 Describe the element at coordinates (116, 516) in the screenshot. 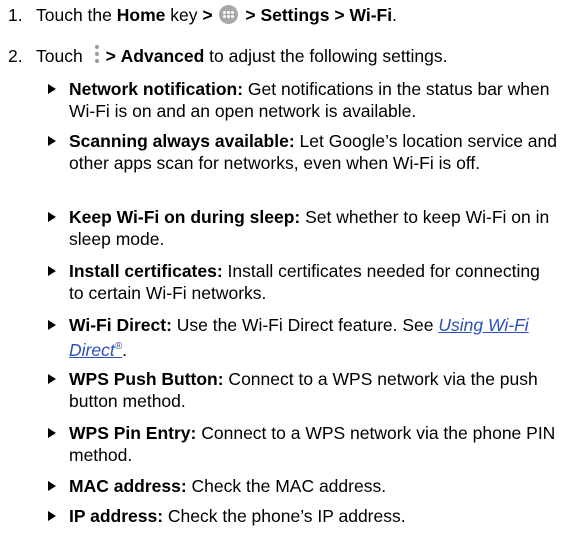

I see `setting-term: IP address:` at that location.